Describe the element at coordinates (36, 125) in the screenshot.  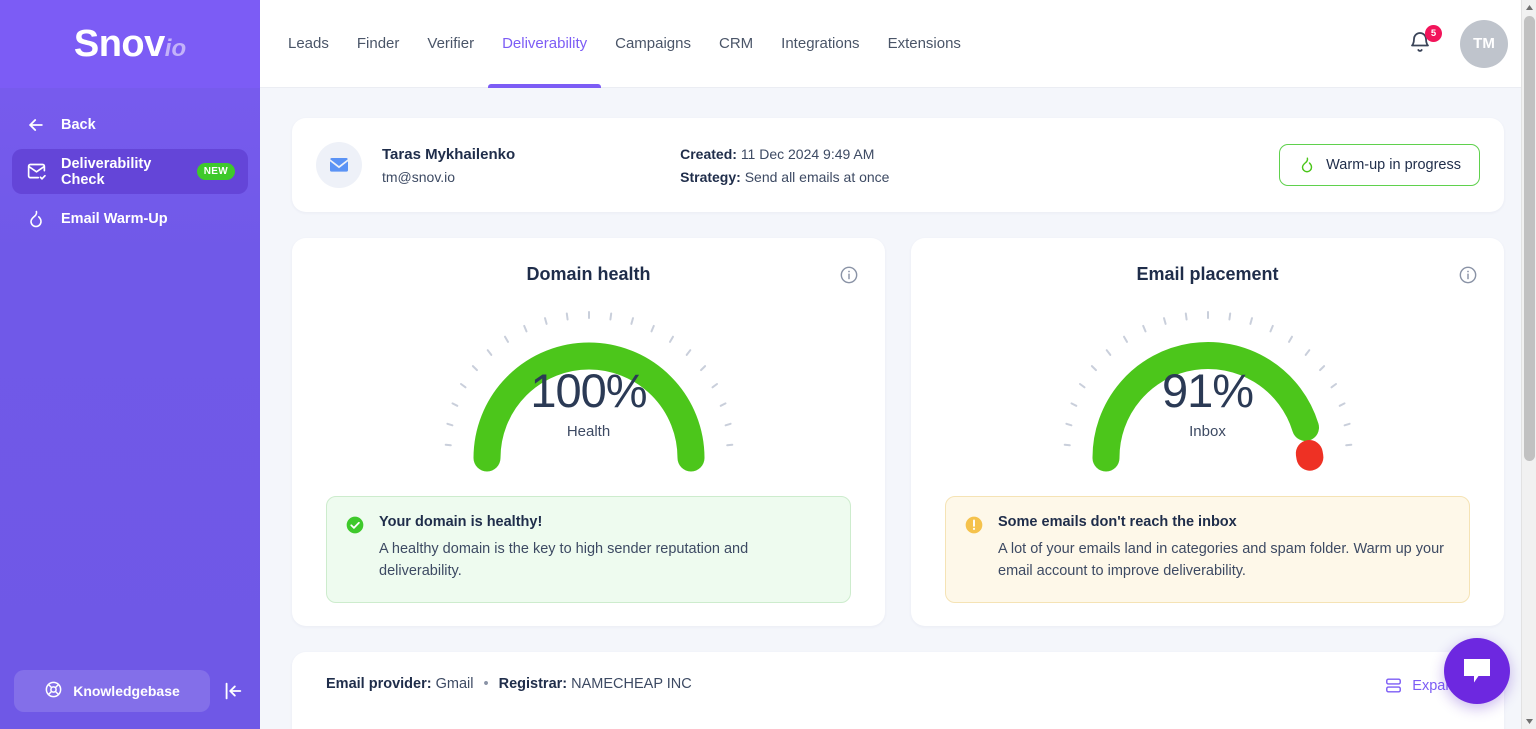
I see `arrow-left-icon` at that location.